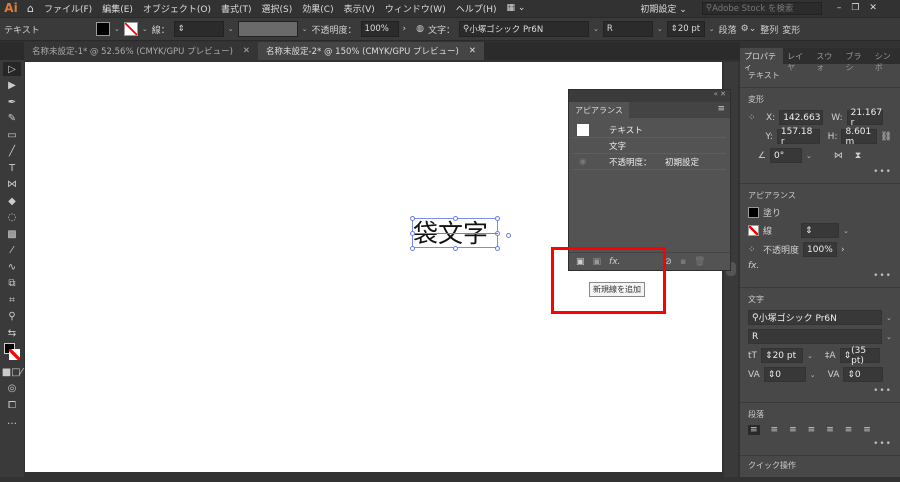 The height and width of the screenshot is (482, 900). Describe the element at coordinates (177, 8) in the screenshot. I see `menu-object: オブジェクト(O)` at that location.